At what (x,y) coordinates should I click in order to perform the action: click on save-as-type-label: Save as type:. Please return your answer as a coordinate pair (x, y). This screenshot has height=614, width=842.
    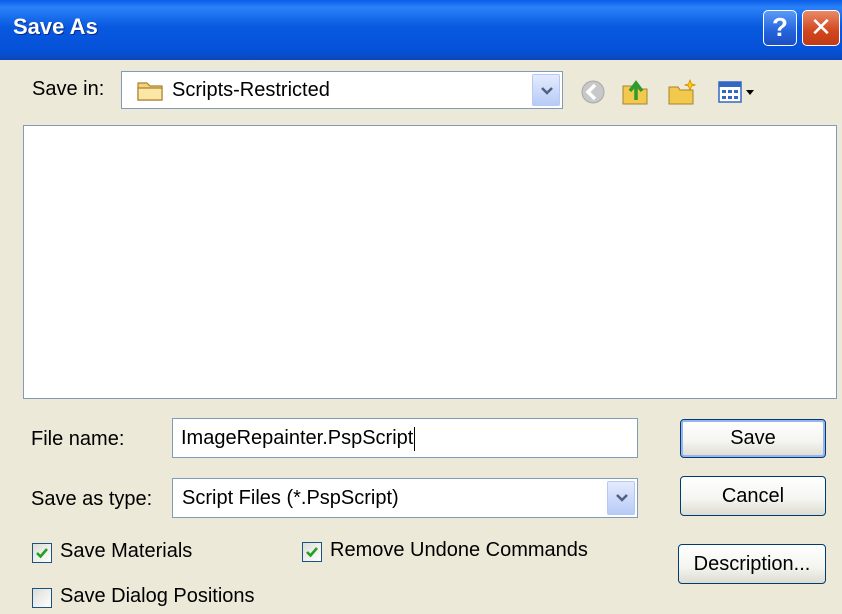
    Looking at the image, I should click on (92, 499).